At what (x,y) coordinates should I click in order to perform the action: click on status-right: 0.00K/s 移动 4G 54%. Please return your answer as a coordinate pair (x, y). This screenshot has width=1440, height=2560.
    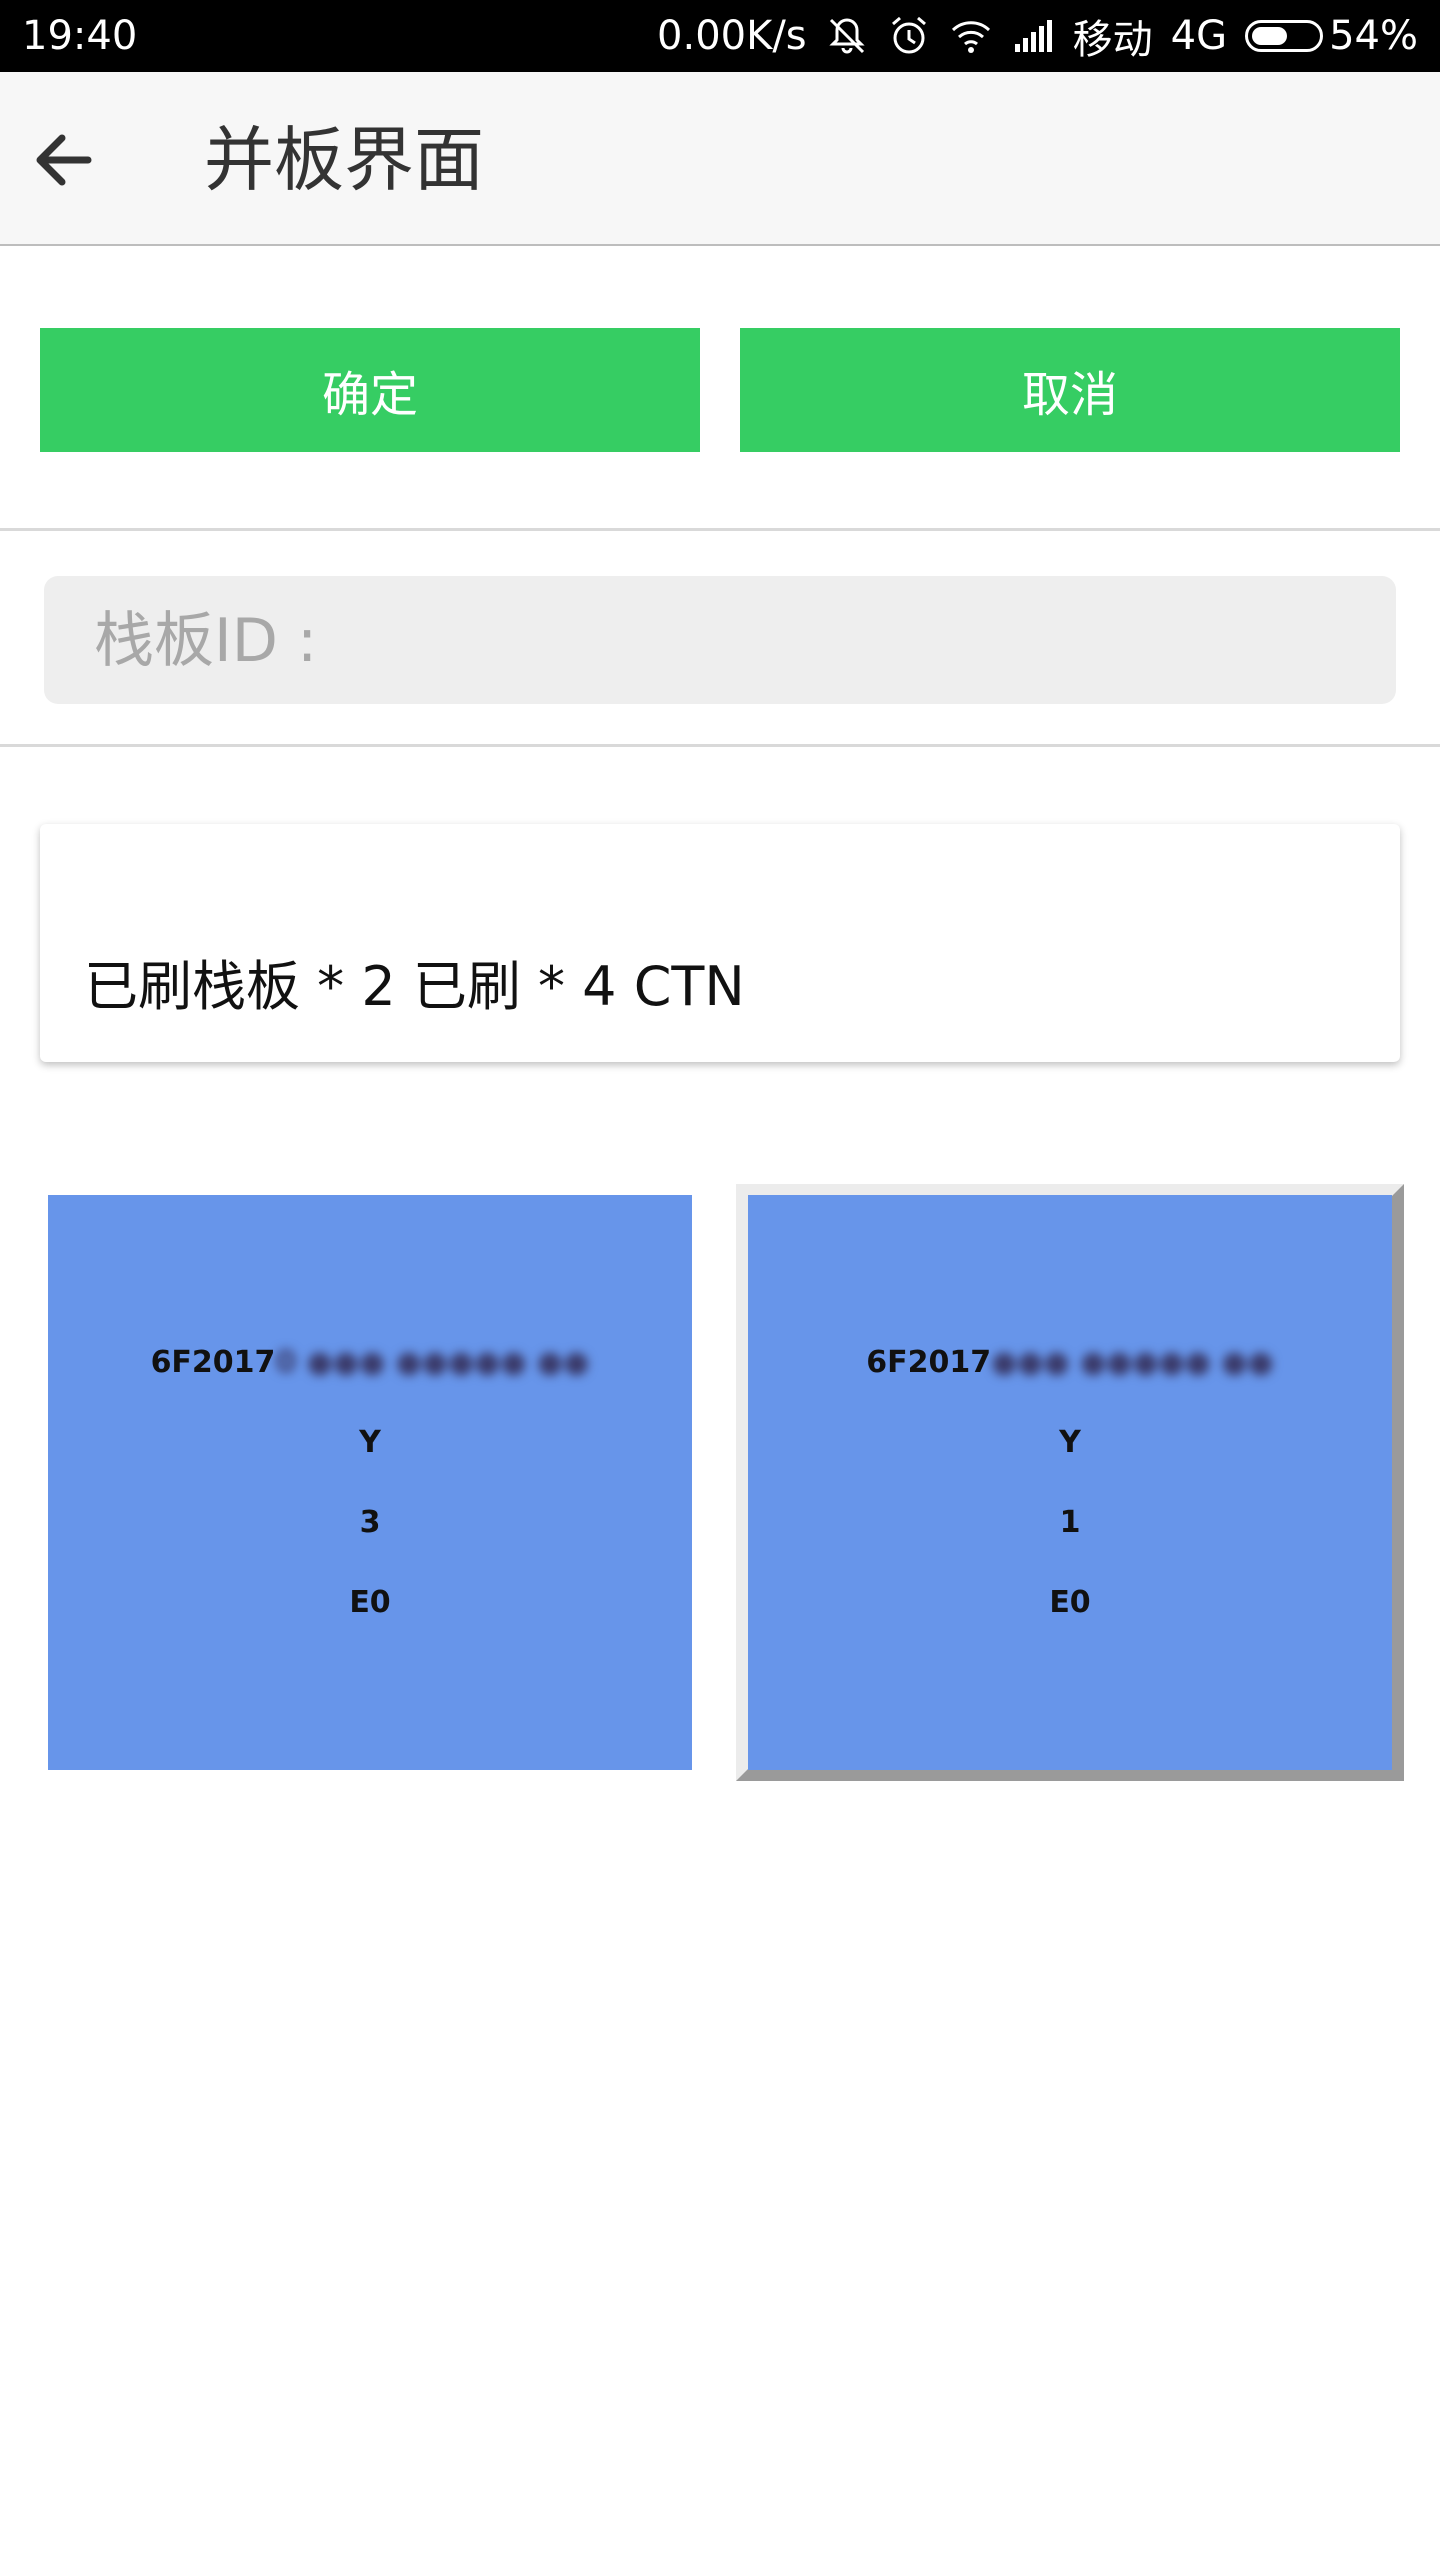
    Looking at the image, I should click on (1037, 36).